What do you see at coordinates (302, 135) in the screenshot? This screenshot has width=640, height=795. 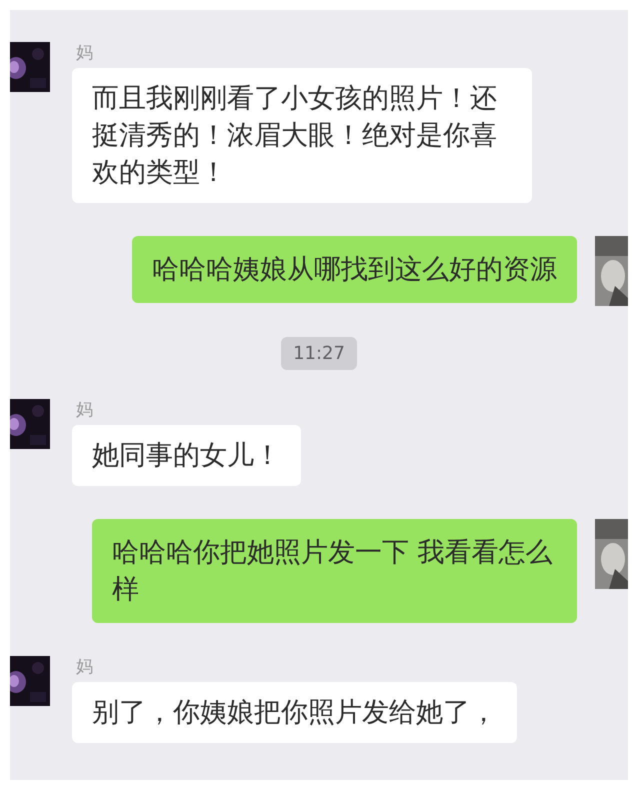 I see `message-bubble: 而且我刚刚看了小女孩的照片！还挺清秀的！浓眉大眼！绝对是你喜欢的类型！` at bounding box center [302, 135].